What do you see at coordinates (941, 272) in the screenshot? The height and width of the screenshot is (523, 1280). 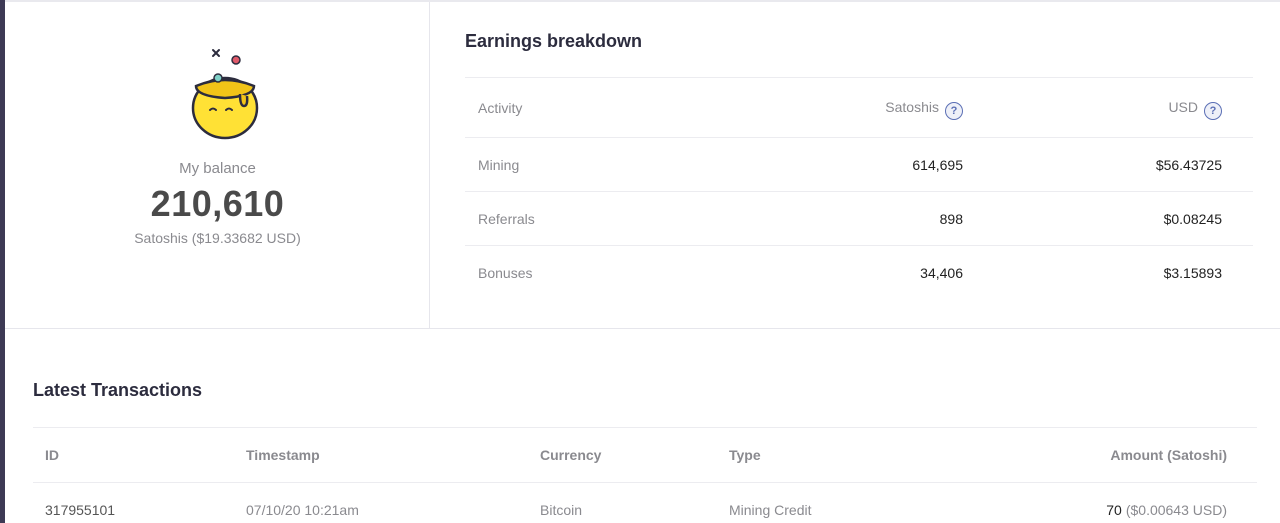 I see `earnings-satoshis: 34,406` at bounding box center [941, 272].